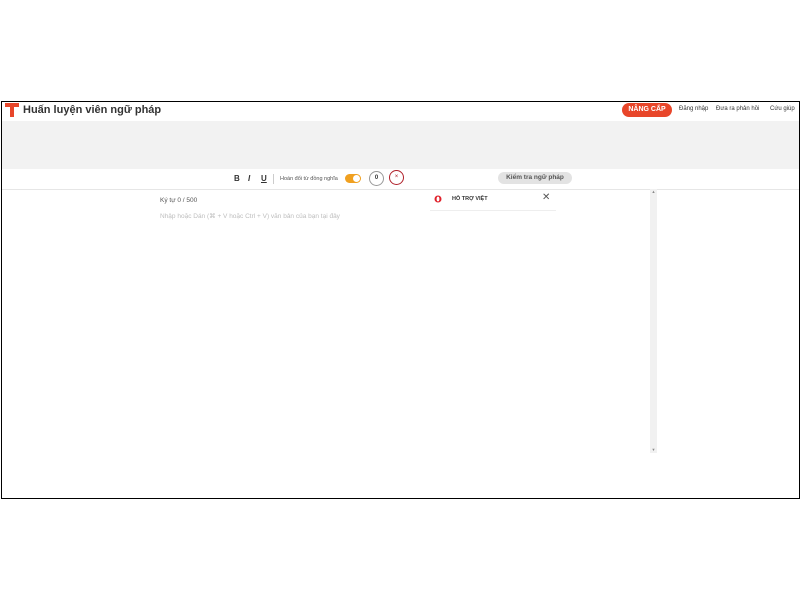 This screenshot has width=800, height=600. Describe the element at coordinates (237, 178) in the screenshot. I see `bold-button: B` at that location.